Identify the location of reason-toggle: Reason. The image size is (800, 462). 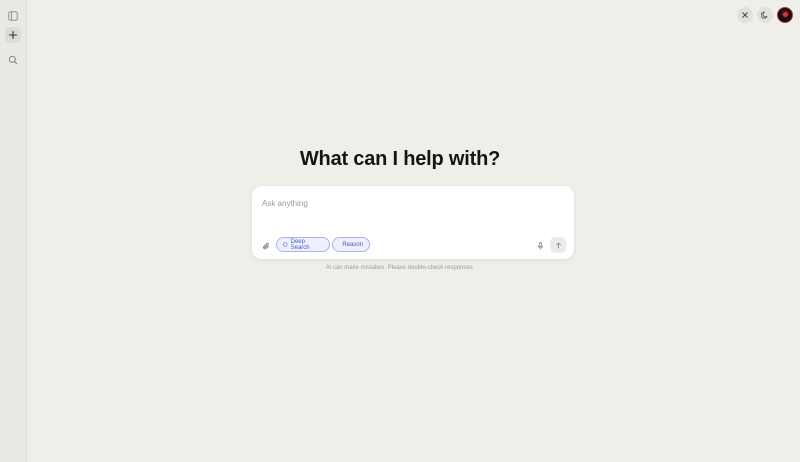
(351, 244).